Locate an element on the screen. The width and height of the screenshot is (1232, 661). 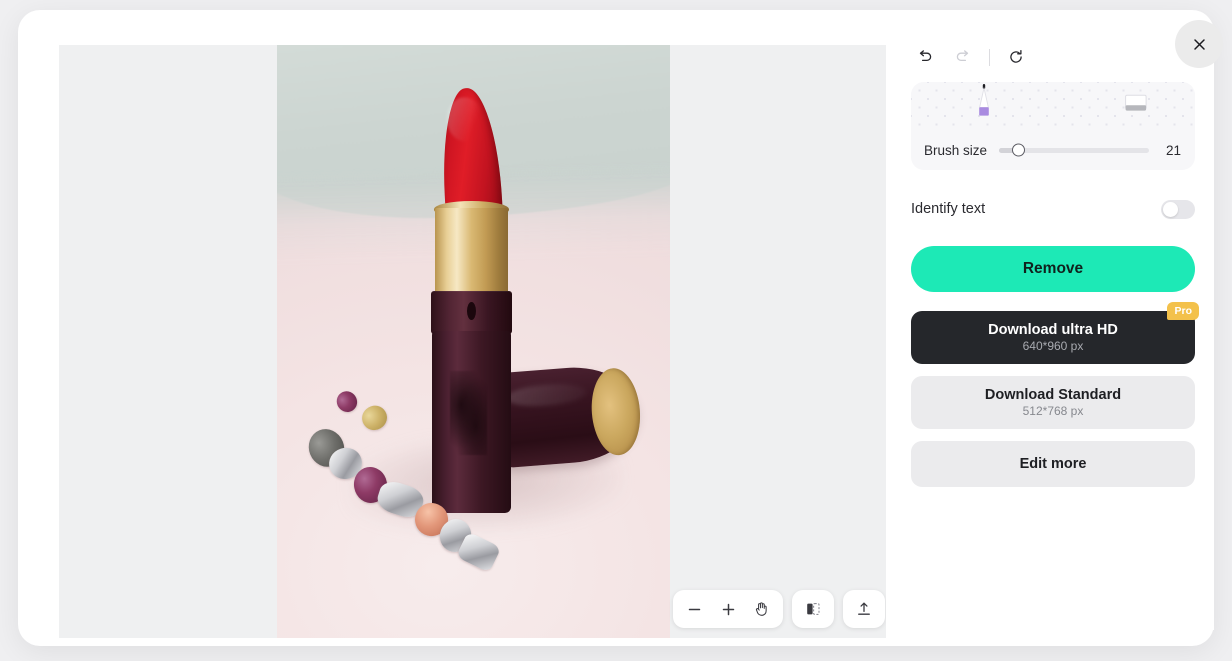
edit-more-title: Edit more is located at coordinates (1053, 464).